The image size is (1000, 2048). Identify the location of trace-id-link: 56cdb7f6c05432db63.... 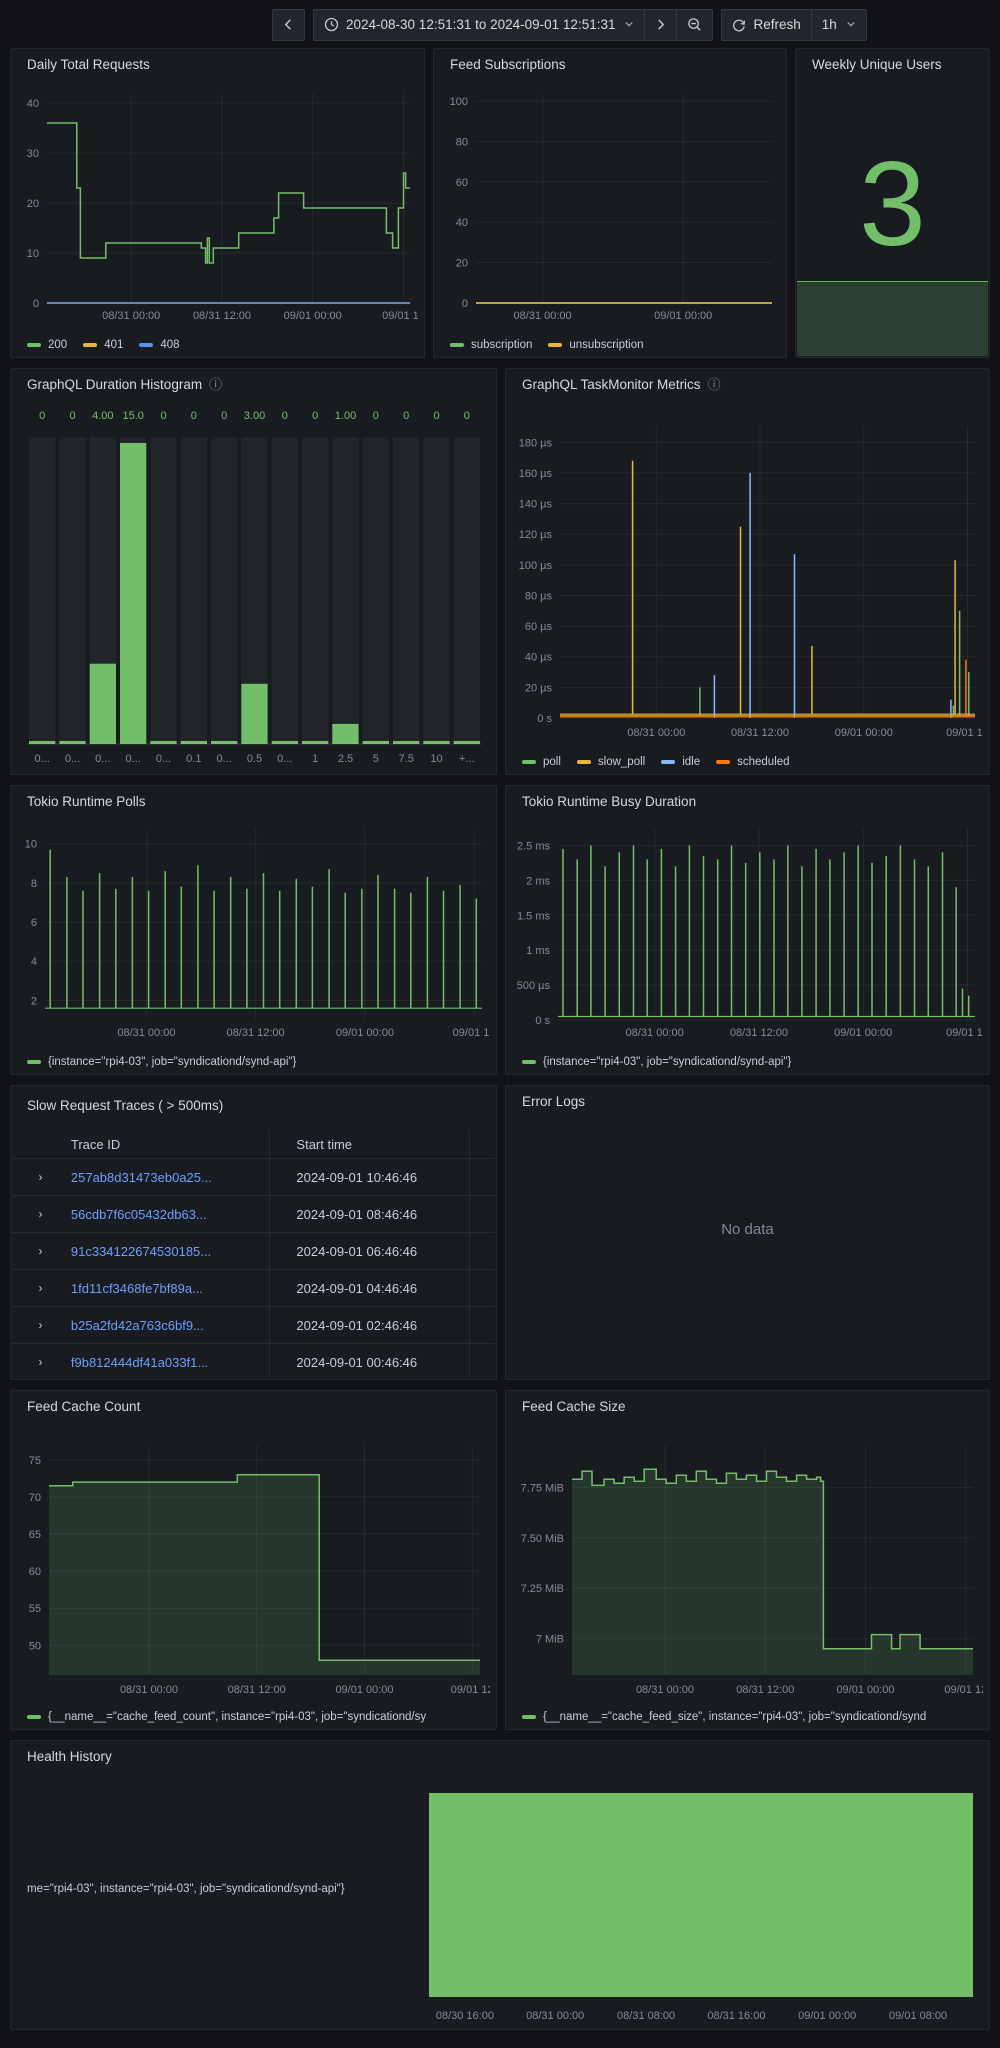
(176, 1214).